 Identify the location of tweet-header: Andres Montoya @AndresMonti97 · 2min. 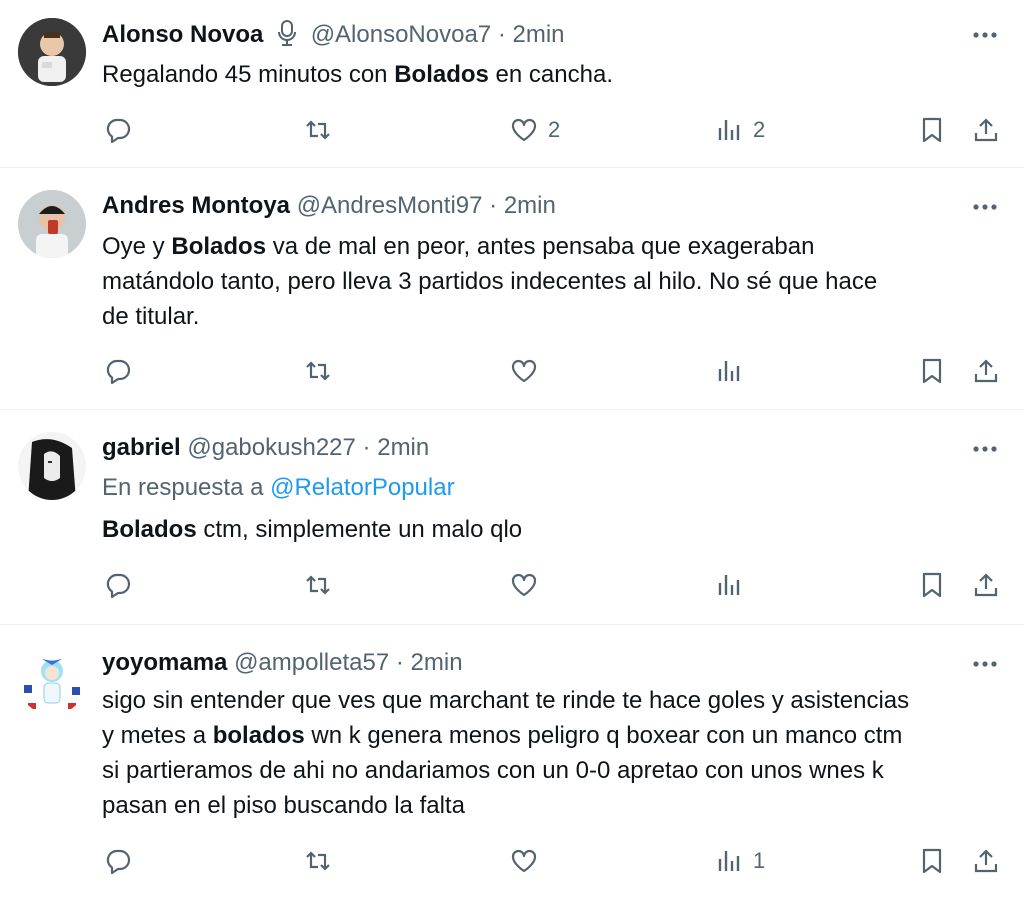
(329, 206).